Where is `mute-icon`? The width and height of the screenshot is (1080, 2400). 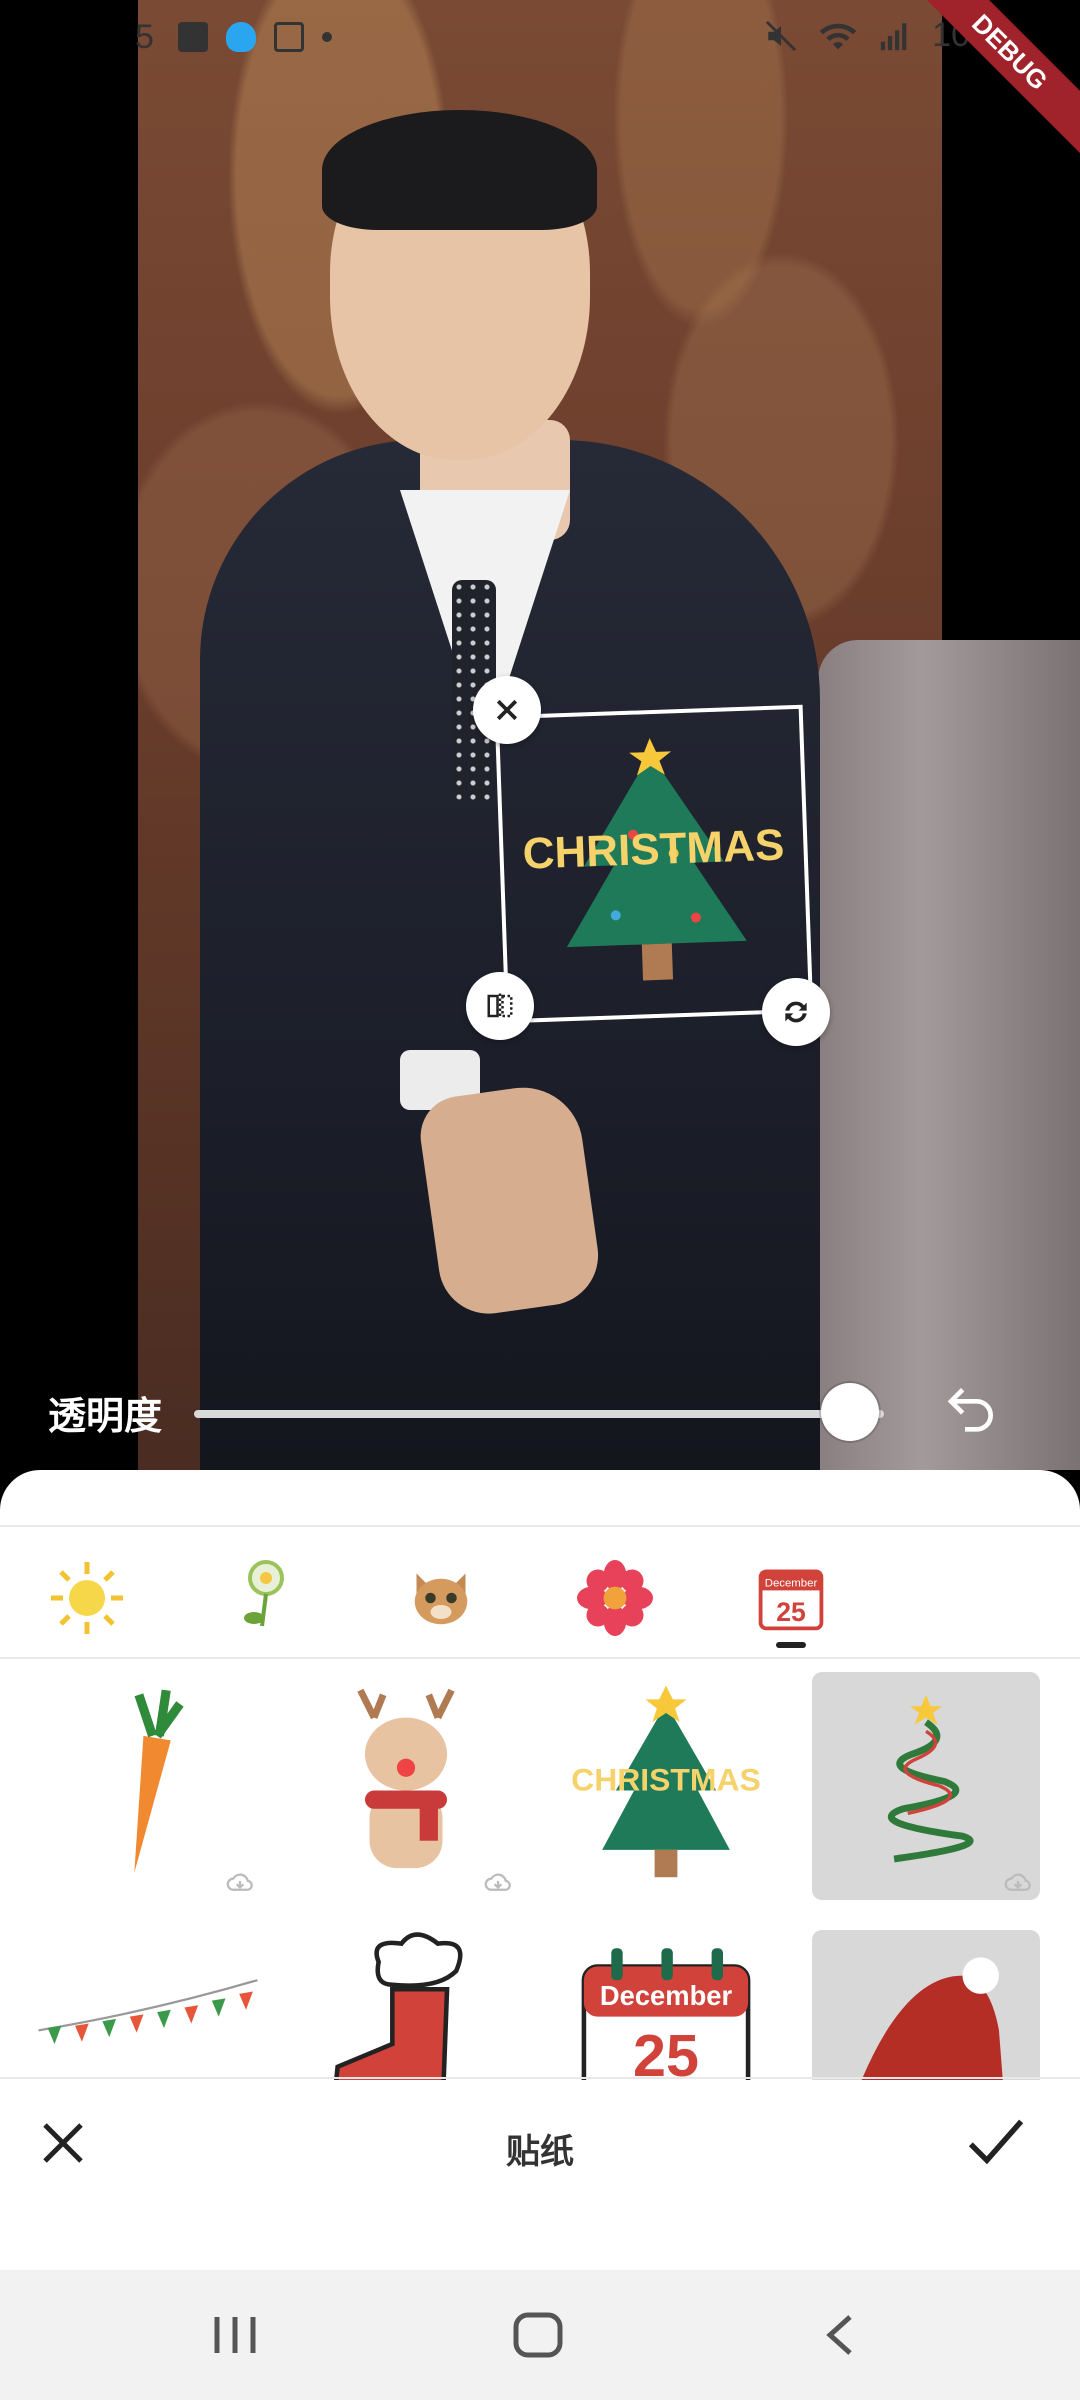
mute-icon is located at coordinates (781, 35).